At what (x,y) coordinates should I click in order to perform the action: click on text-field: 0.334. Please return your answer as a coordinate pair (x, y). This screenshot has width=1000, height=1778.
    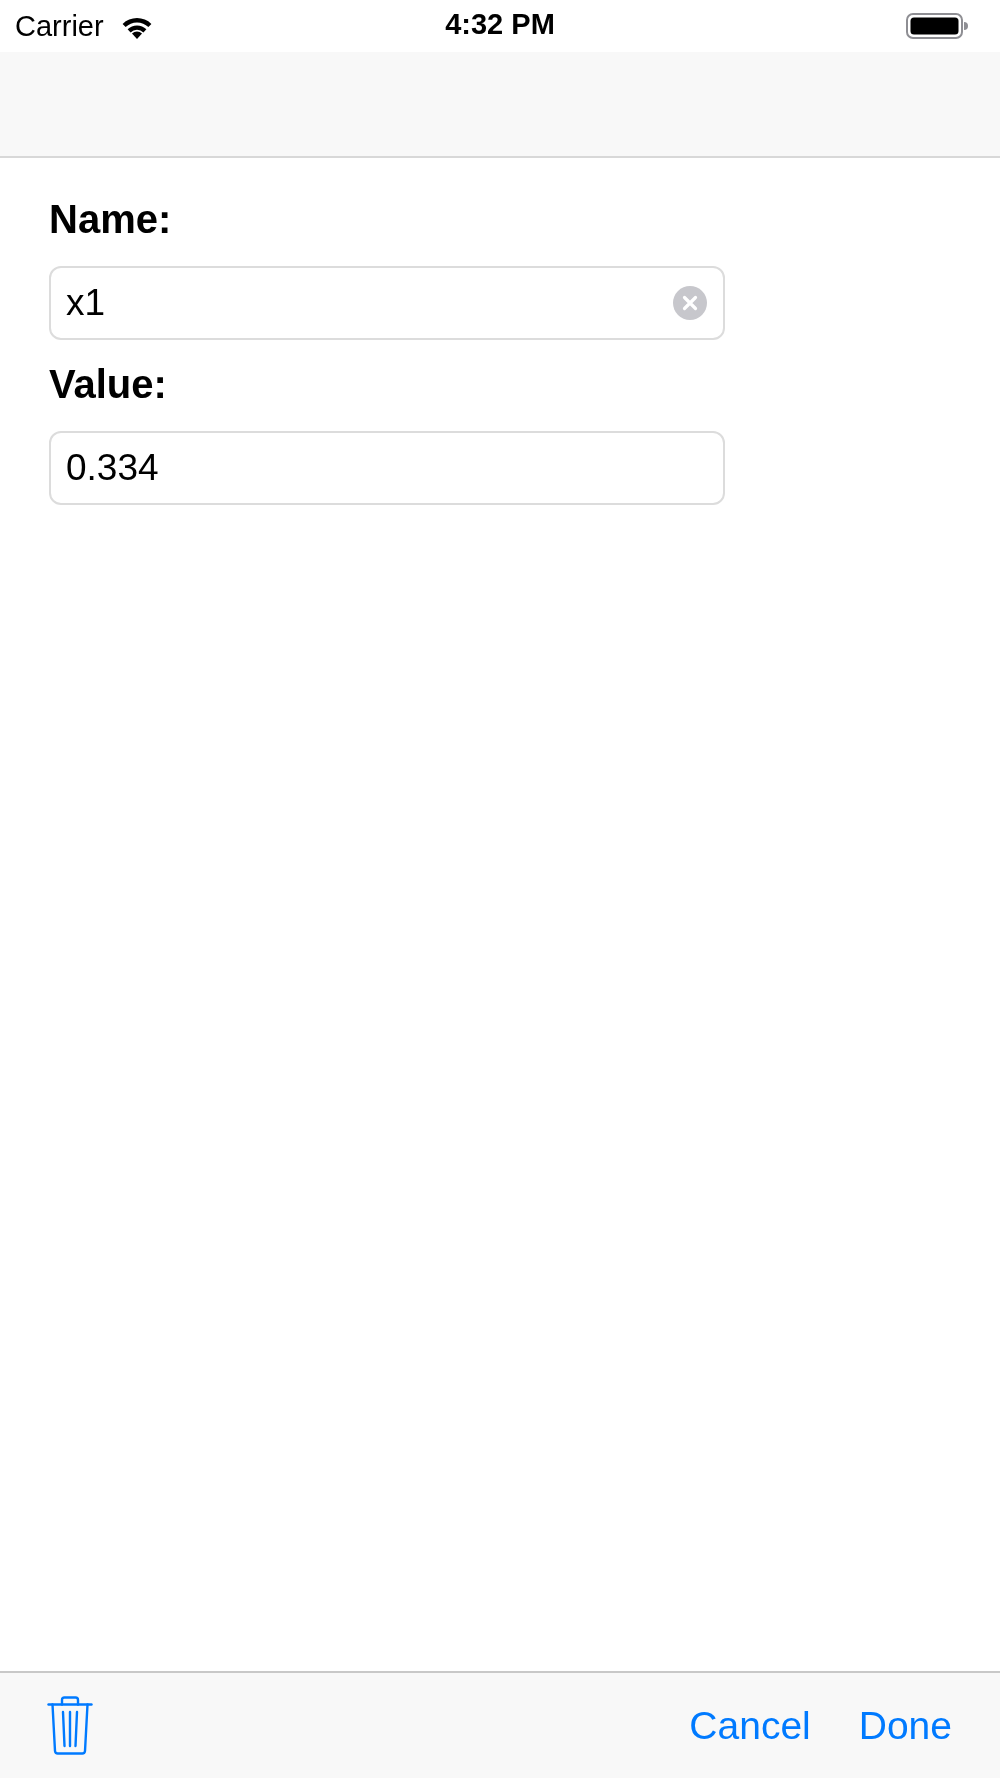
    Looking at the image, I should click on (387, 468).